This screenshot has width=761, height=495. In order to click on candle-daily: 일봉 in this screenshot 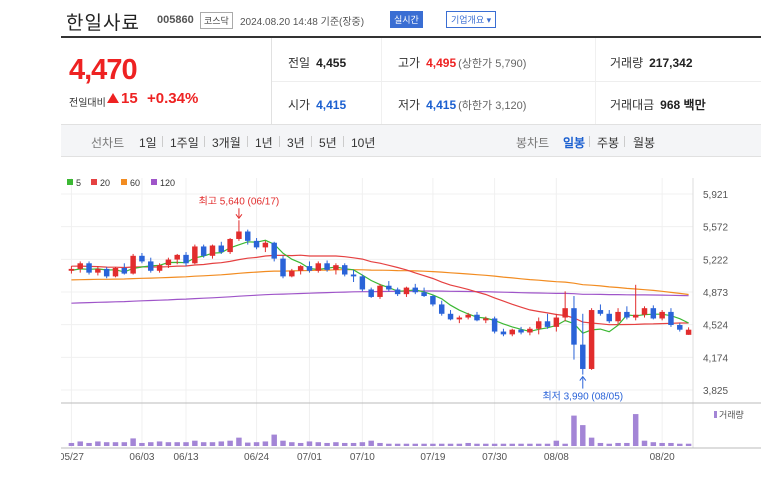, I will do `click(574, 142)`.